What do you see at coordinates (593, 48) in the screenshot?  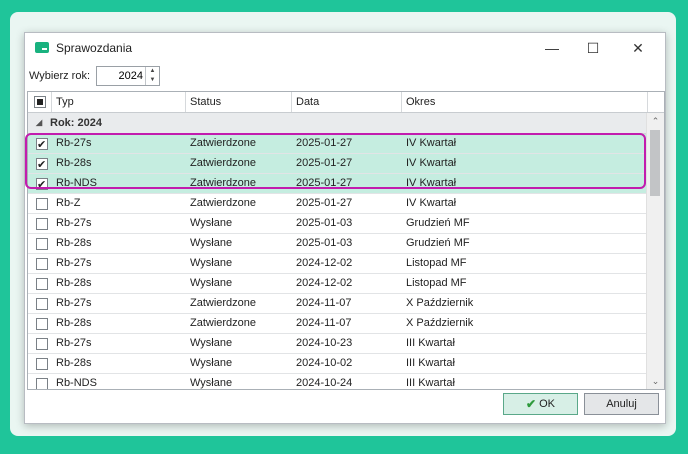 I see `maximize-button: ☐` at bounding box center [593, 48].